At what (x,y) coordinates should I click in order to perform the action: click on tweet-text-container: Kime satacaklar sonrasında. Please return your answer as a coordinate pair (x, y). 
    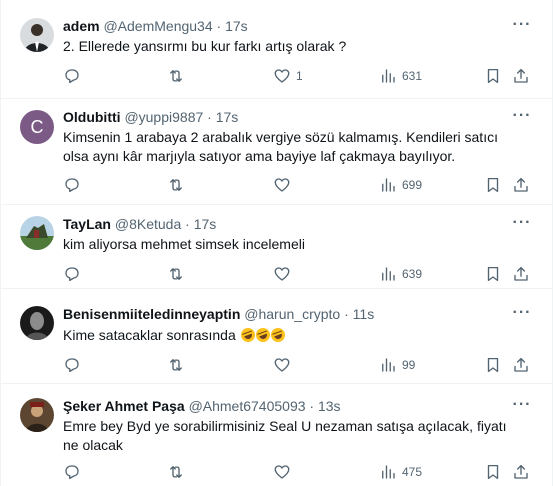
    Looking at the image, I should click on (293, 335).